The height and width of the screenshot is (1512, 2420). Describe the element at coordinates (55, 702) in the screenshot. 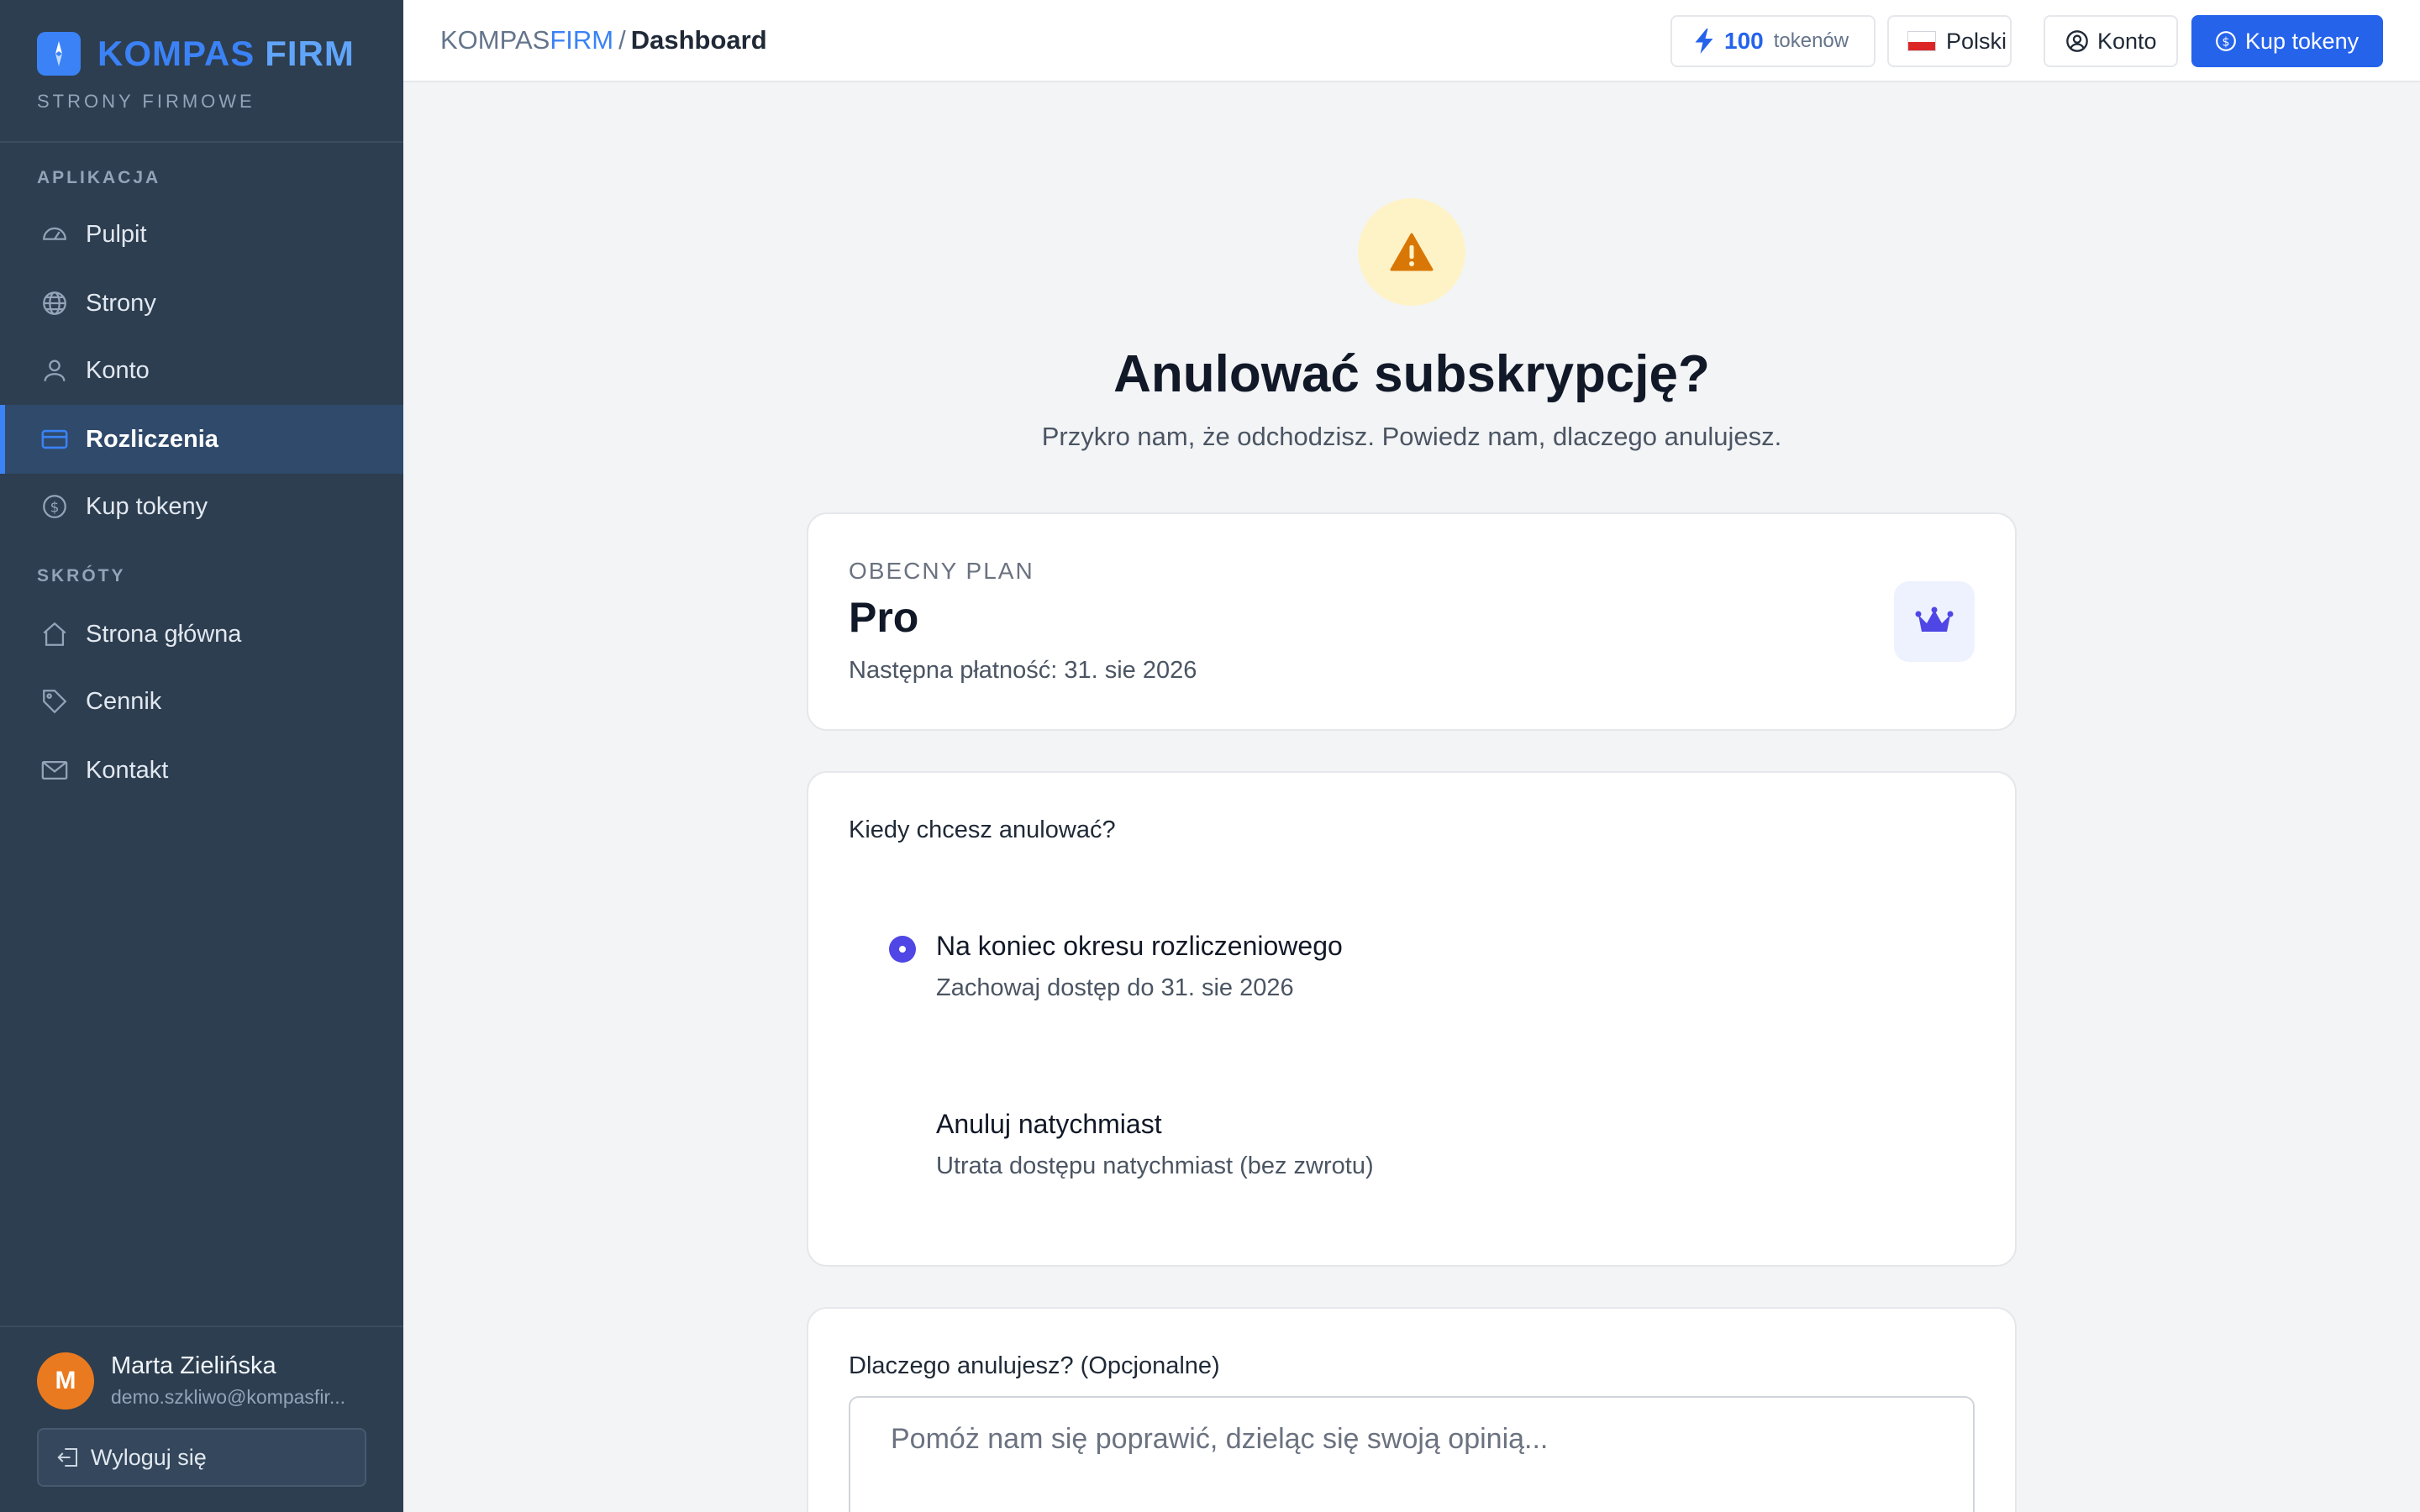

I see `tag-icon` at that location.